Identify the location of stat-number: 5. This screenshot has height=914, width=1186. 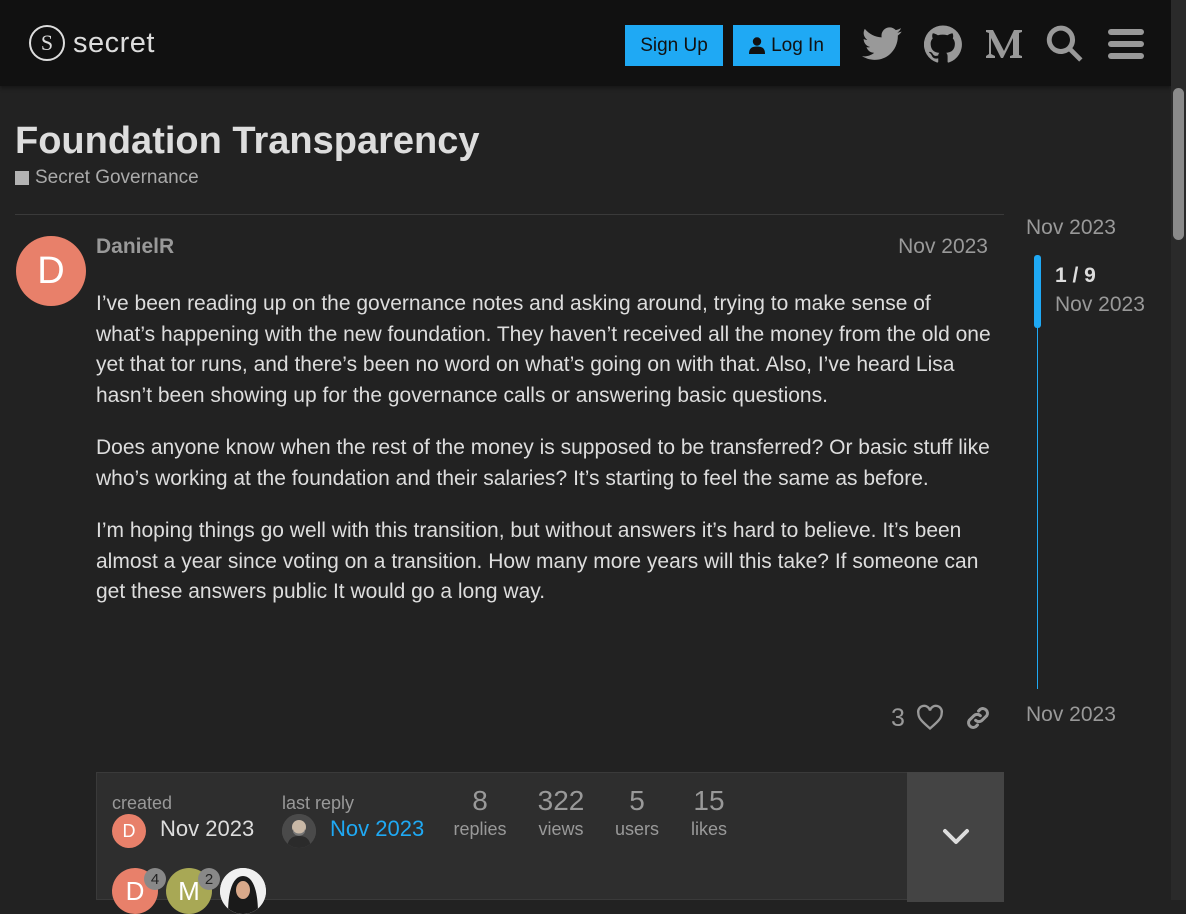
(637, 800).